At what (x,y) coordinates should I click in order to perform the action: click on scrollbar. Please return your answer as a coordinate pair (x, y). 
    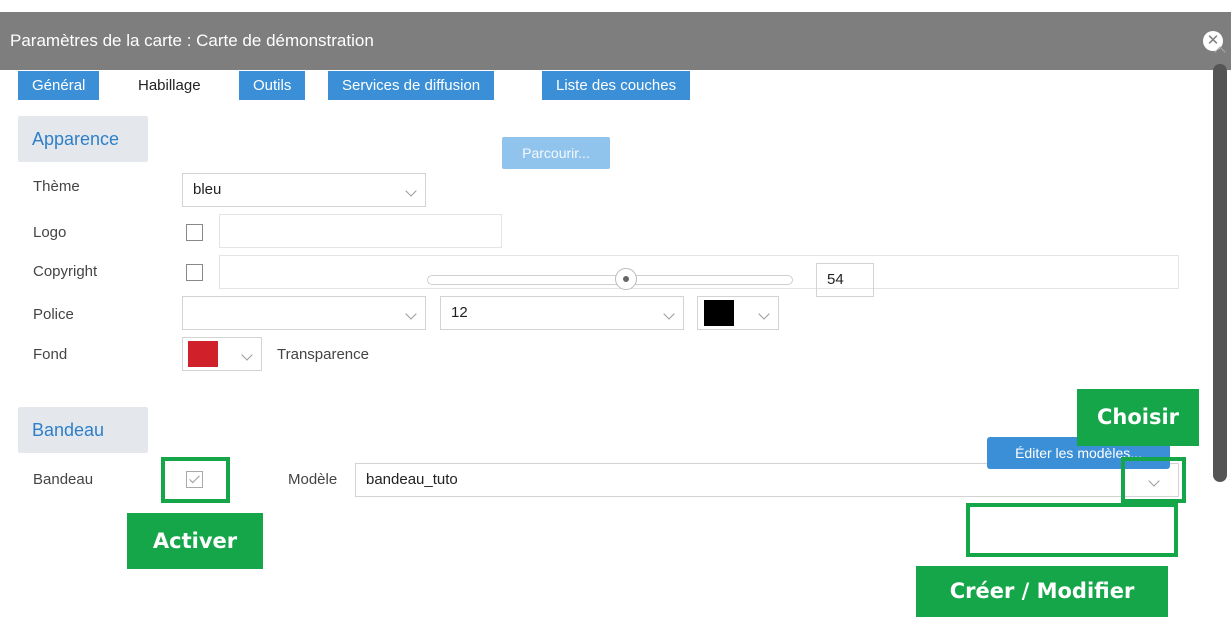
    Looking at the image, I should click on (1220, 264).